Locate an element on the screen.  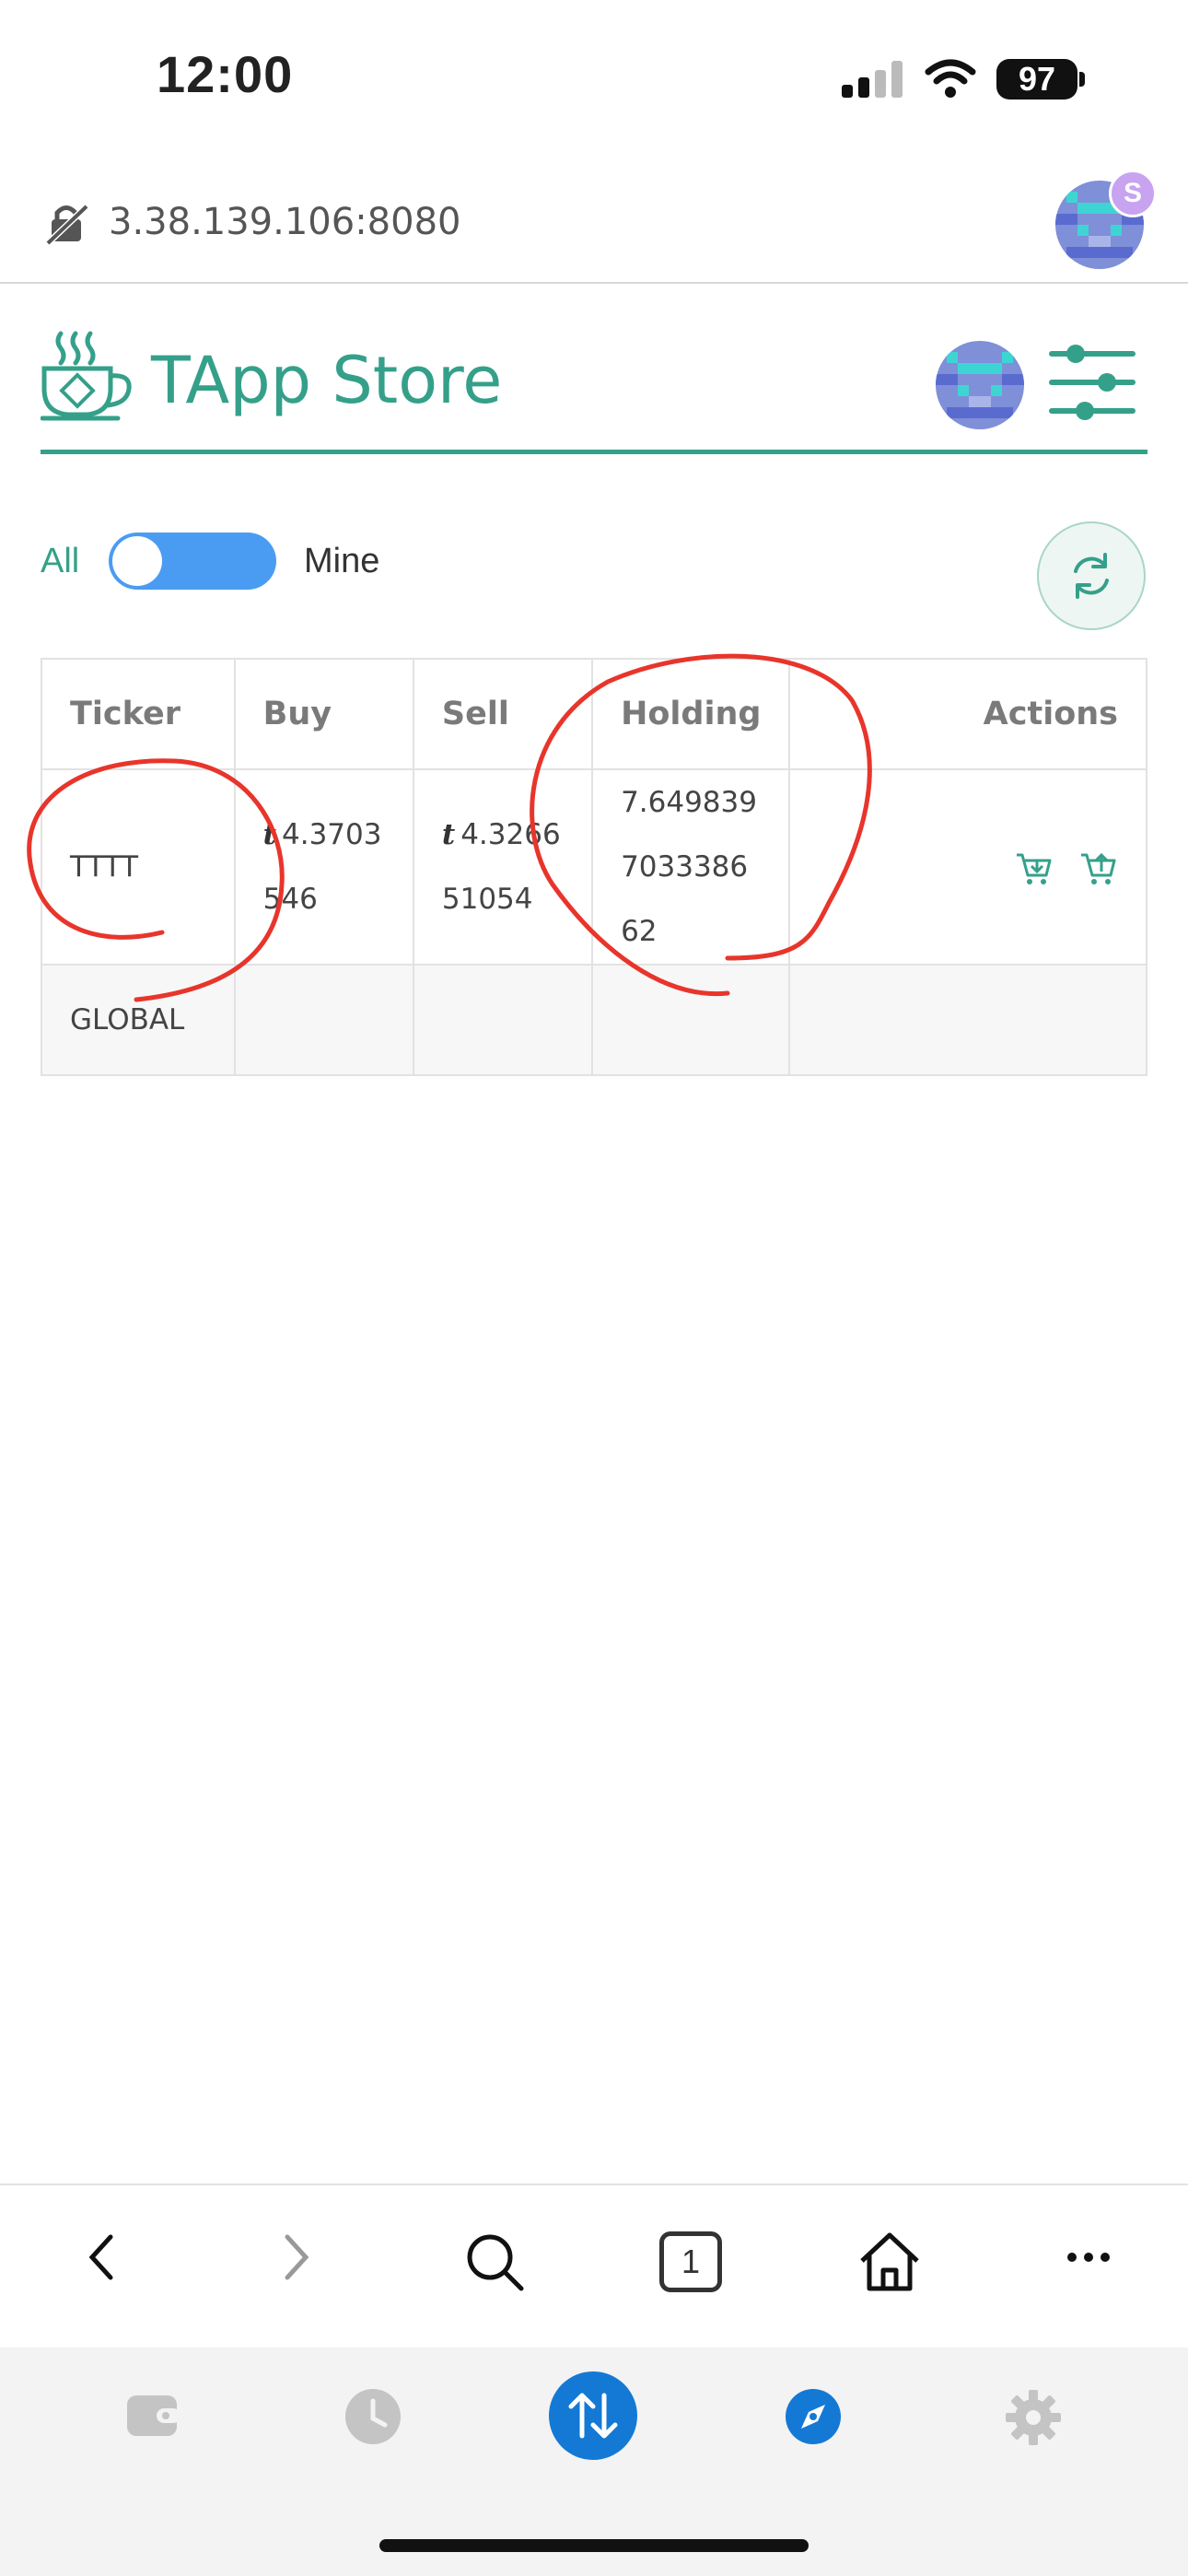
swap-icon is located at coordinates (593, 2416).